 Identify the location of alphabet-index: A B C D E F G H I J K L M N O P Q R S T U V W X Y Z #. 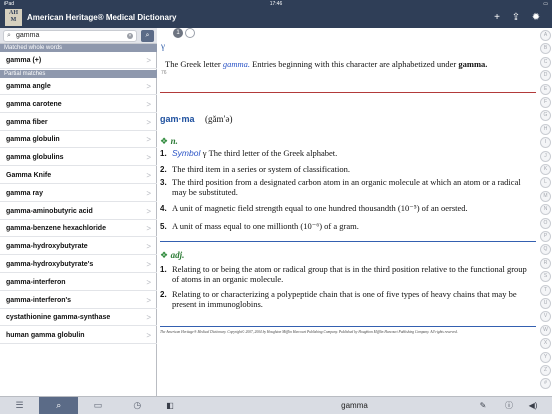
(545, 213).